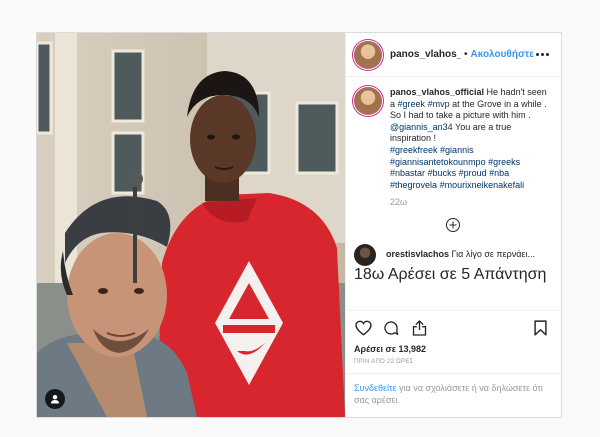 The height and width of the screenshot is (437, 600). What do you see at coordinates (417, 254) in the screenshot?
I see `comment-username: orestisvlachos` at bounding box center [417, 254].